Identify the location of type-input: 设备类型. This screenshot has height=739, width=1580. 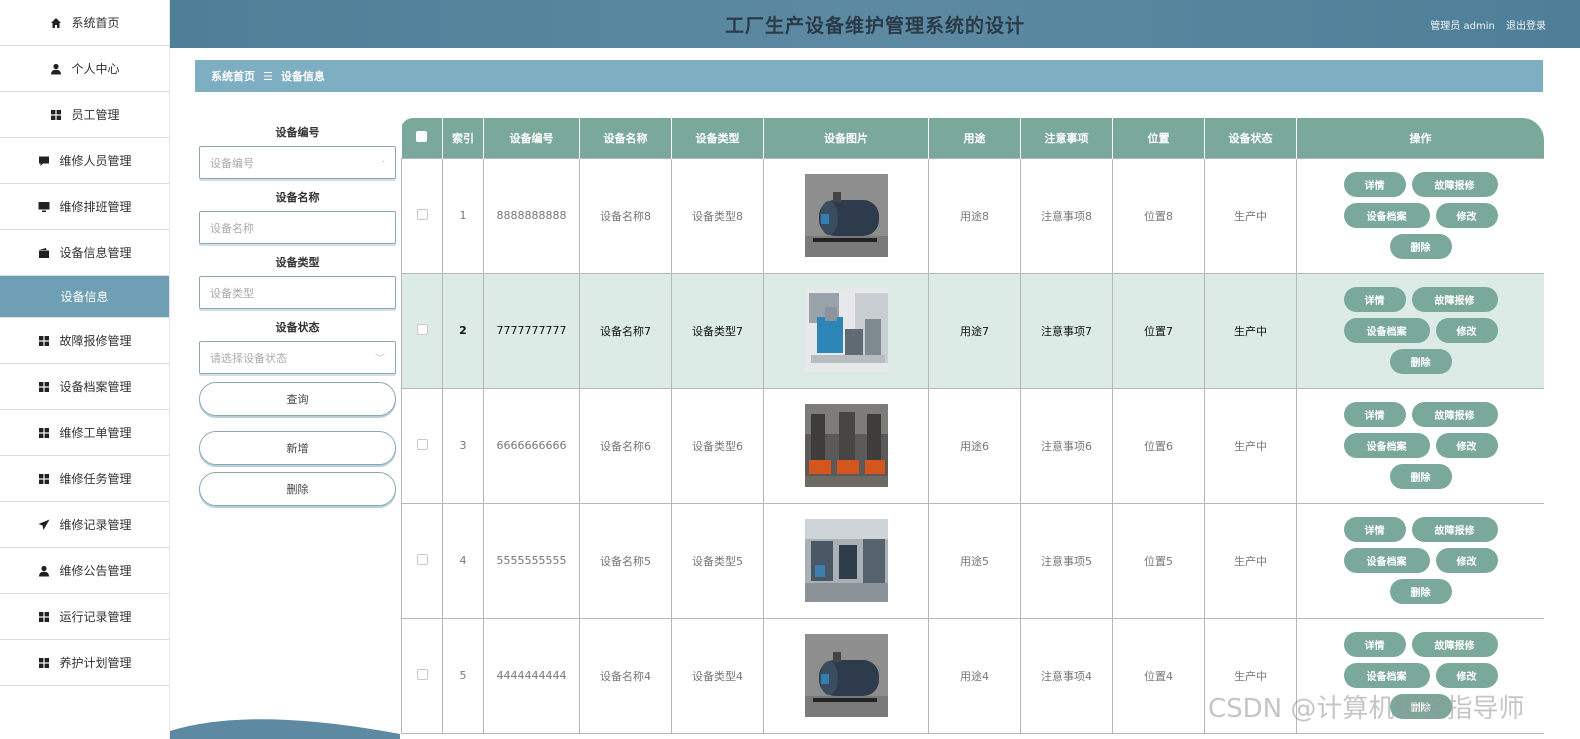
(297, 292).